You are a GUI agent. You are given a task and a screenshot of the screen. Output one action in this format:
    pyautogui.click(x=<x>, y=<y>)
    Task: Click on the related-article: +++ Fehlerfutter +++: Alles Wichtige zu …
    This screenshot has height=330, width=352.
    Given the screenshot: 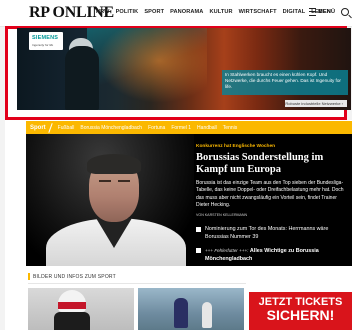 What is the action you would take?
    pyautogui.click(x=271, y=255)
    